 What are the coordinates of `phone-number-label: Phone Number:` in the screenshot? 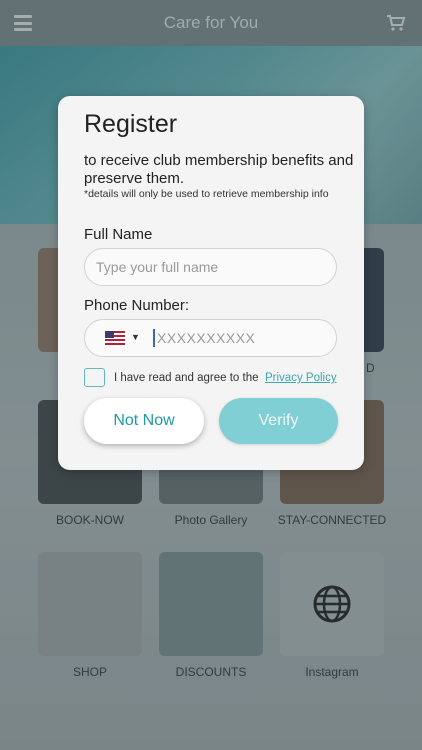 It's located at (137, 305).